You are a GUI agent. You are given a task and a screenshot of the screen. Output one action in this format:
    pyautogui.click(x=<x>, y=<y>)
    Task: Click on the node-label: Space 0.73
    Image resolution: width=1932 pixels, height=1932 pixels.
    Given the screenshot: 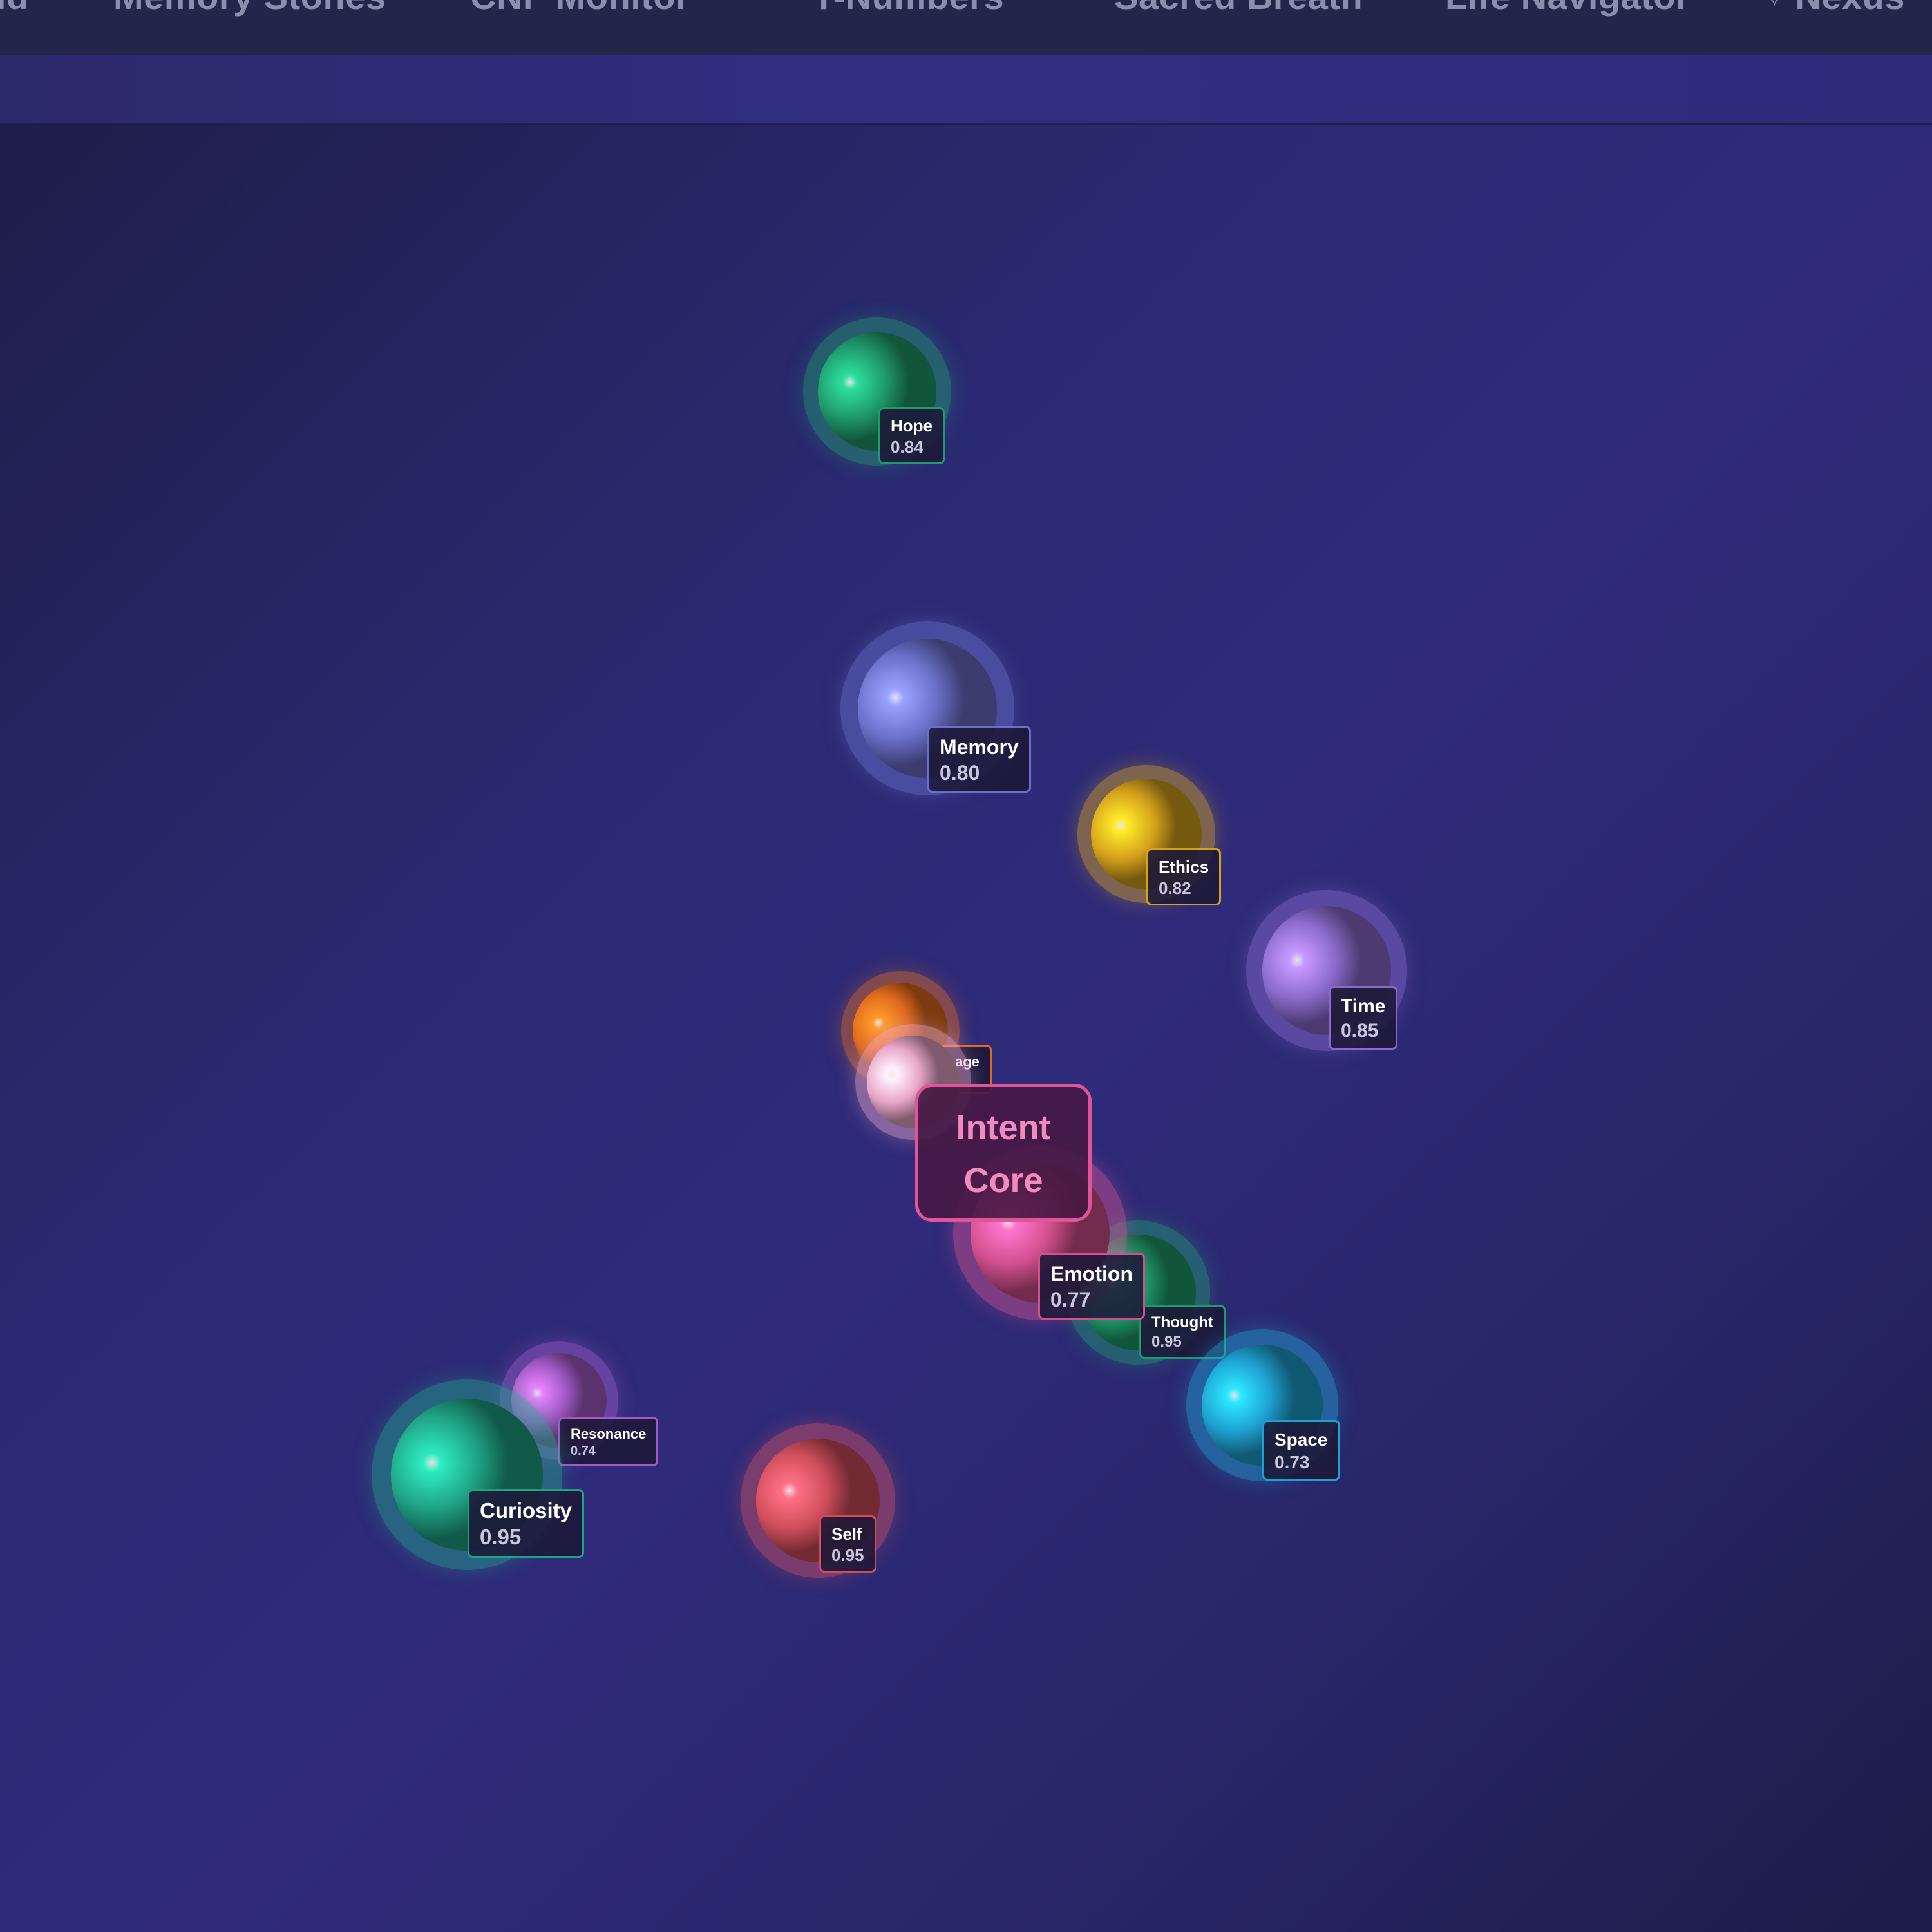 What is the action you would take?
    pyautogui.click(x=1301, y=1450)
    